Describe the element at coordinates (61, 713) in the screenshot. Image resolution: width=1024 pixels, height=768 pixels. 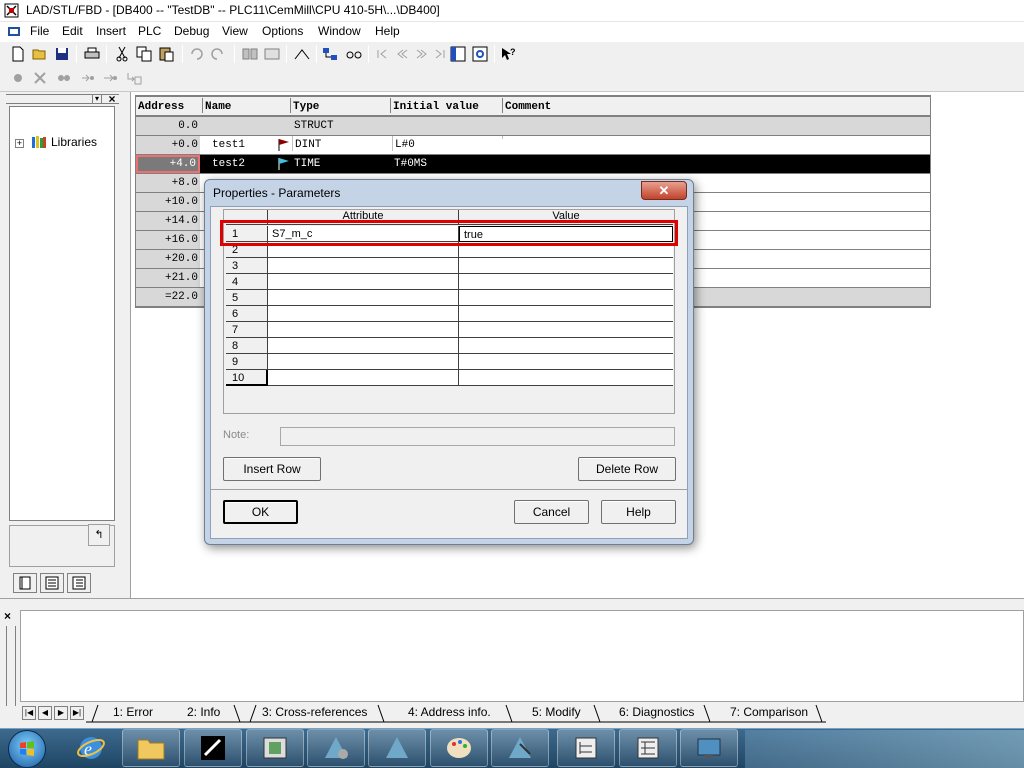
I see `next-tab-icon: ▶` at that location.